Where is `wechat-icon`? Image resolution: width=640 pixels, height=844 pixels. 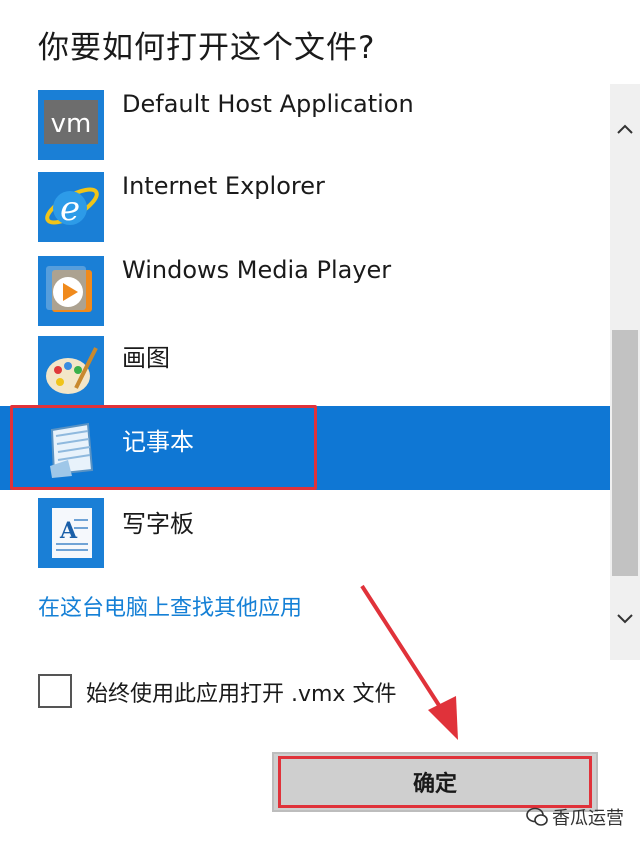
wechat-icon is located at coordinates (537, 816).